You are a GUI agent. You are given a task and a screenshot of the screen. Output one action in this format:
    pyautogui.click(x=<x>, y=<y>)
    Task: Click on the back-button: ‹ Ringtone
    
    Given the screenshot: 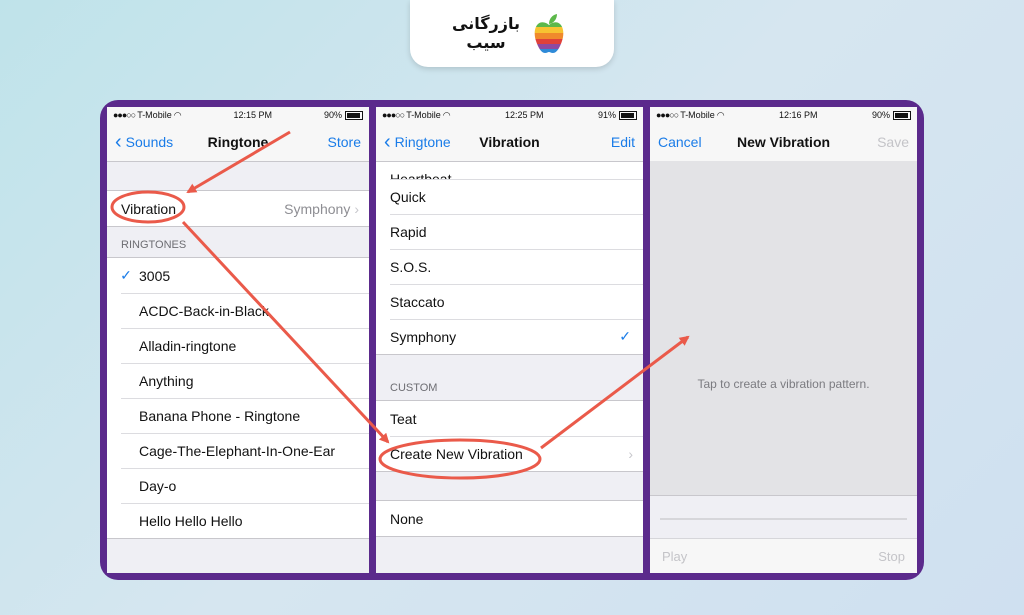 What is the action you would take?
    pyautogui.click(x=417, y=142)
    